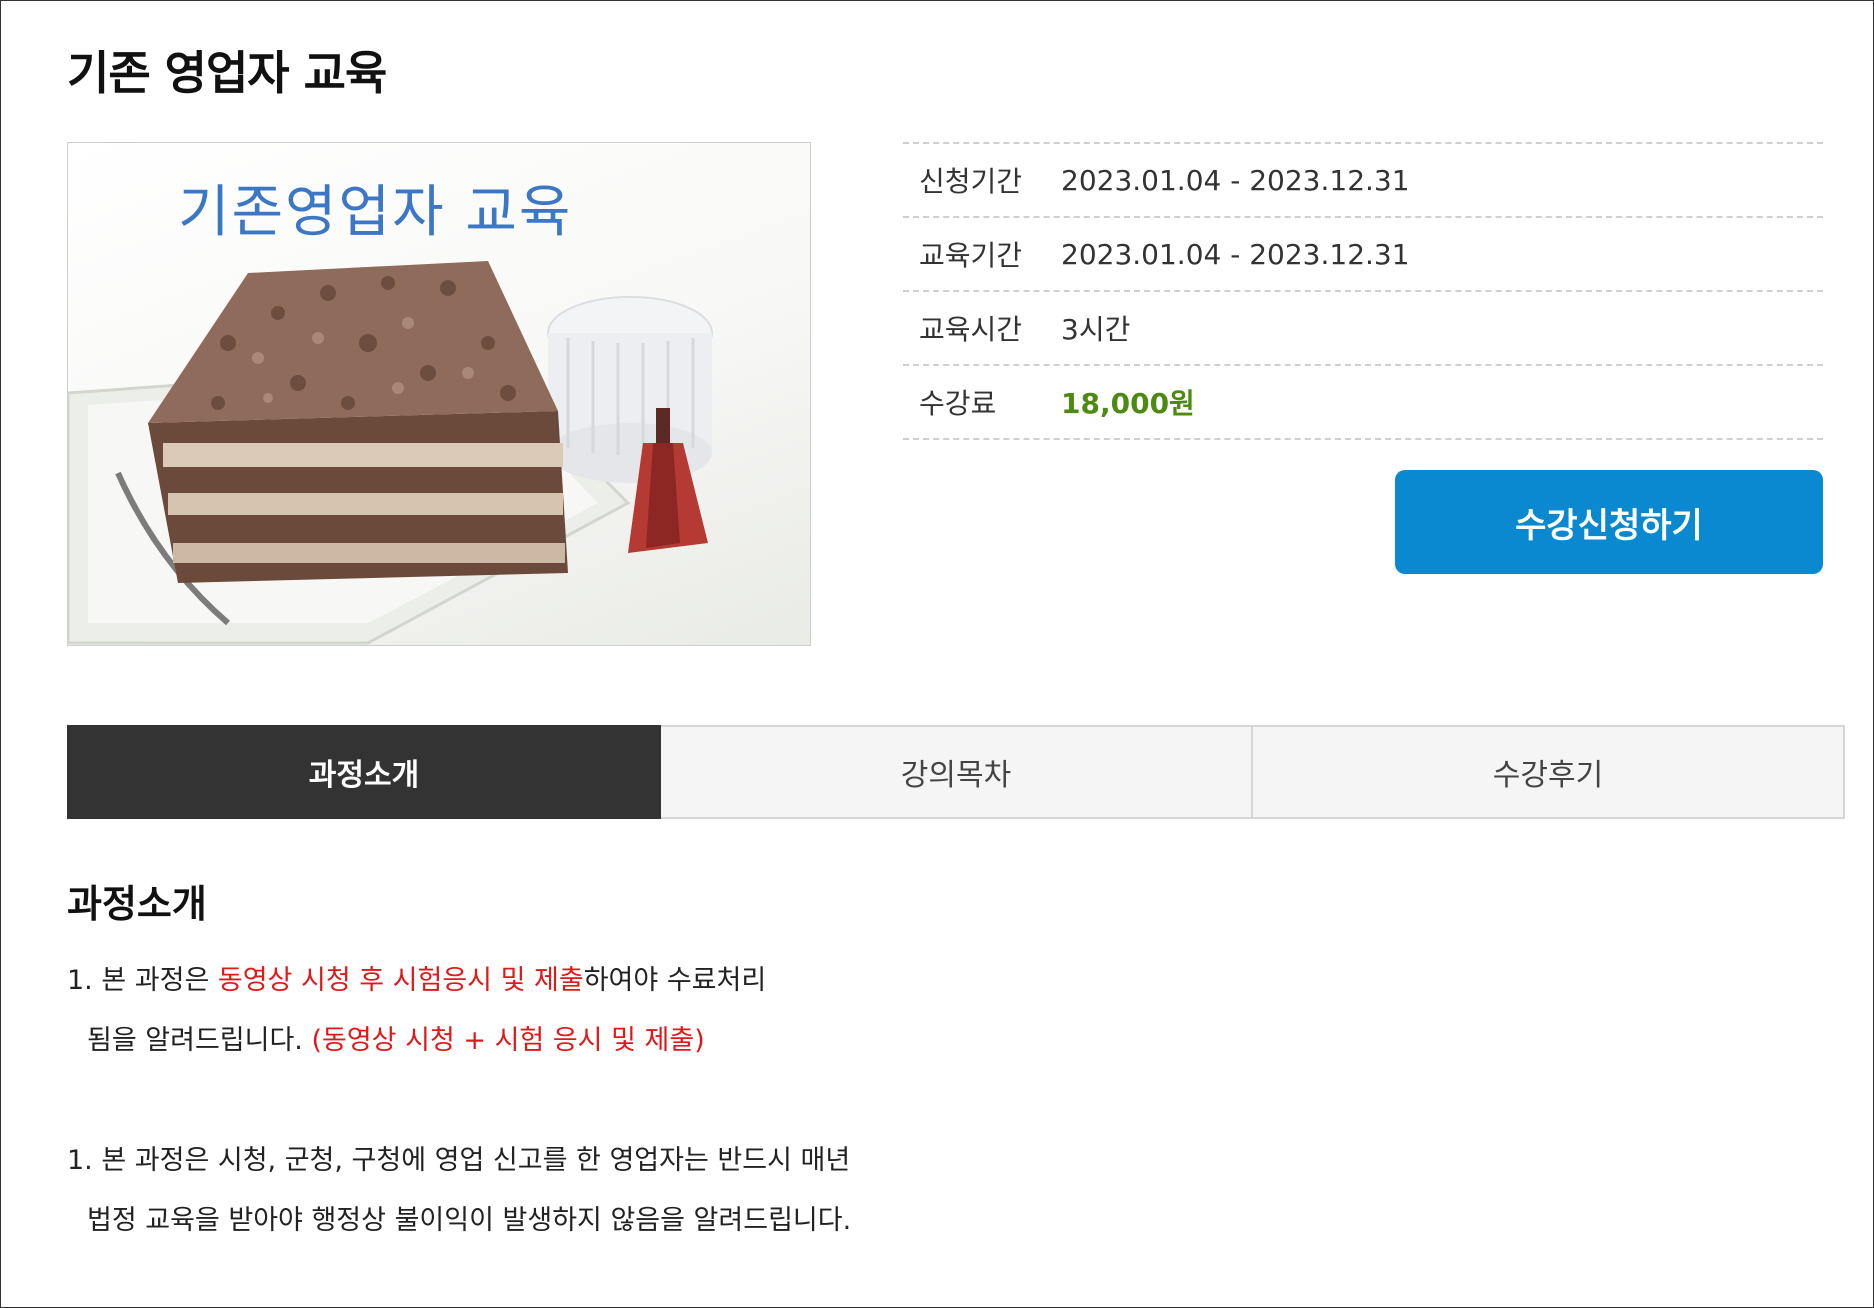 This screenshot has width=1874, height=1308. What do you see at coordinates (375, 212) in the screenshot?
I see `thumbnail-caption: 기존영업자 교육` at bounding box center [375, 212].